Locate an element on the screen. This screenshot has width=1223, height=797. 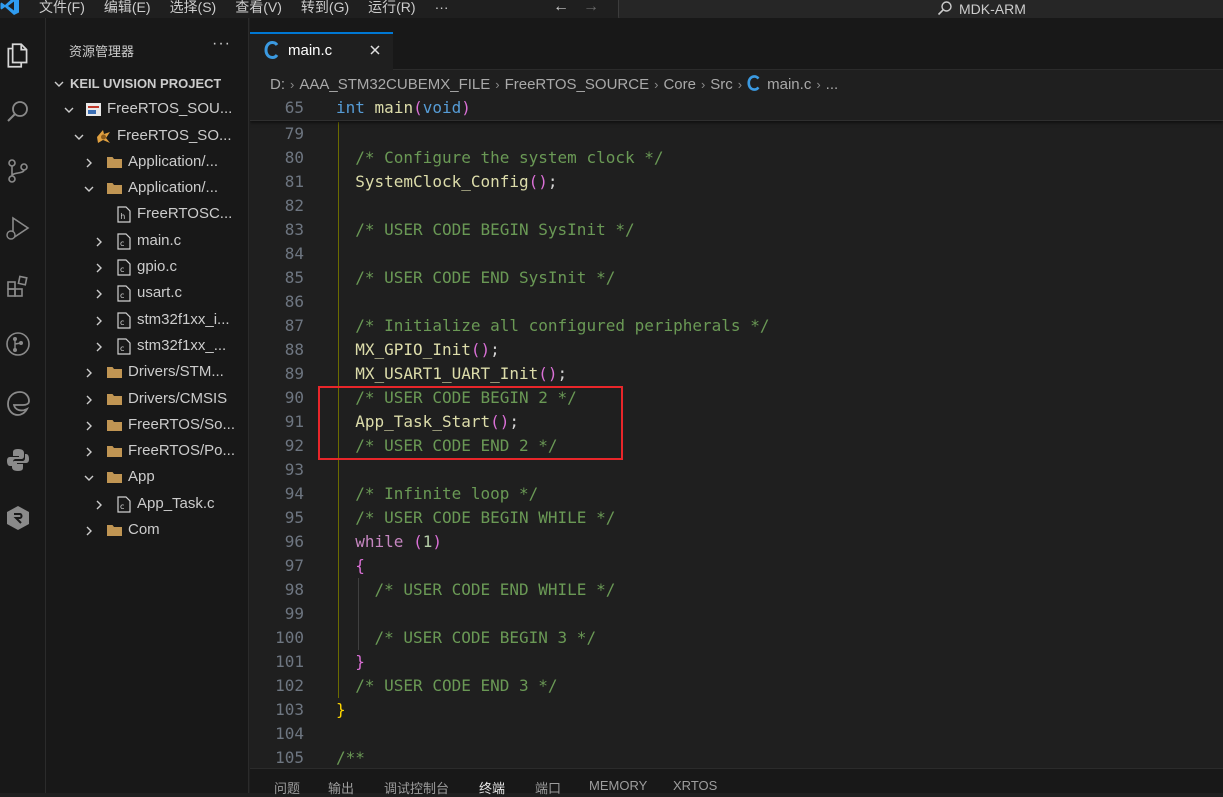
forward-button: → is located at coordinates (591, 8).